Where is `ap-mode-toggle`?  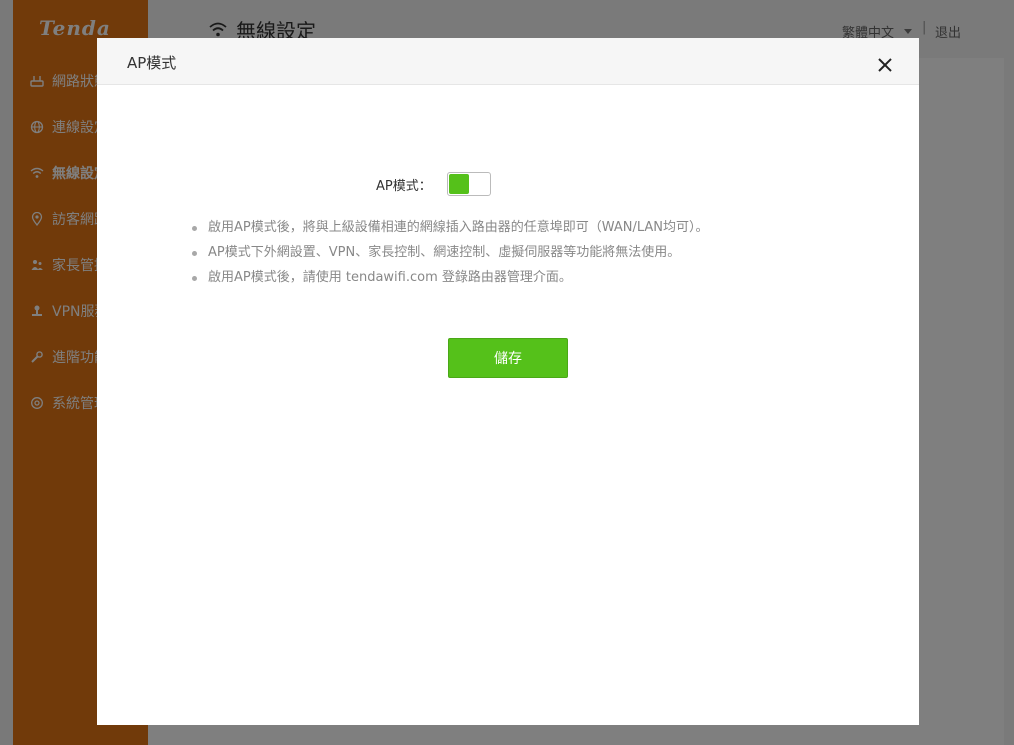 ap-mode-toggle is located at coordinates (469, 184).